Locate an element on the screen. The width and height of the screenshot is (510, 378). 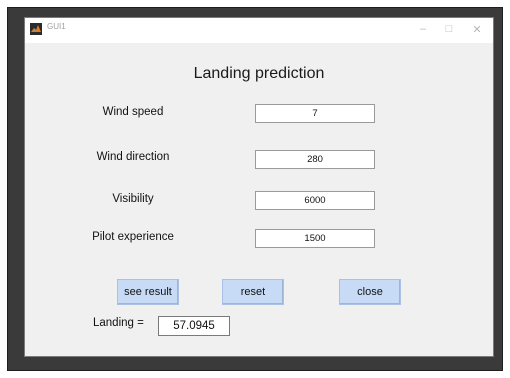
minimize-button: – is located at coordinates (423, 29).